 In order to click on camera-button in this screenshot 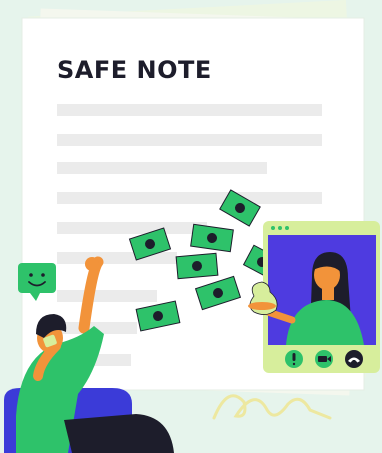, I will do `click(324, 359)`.